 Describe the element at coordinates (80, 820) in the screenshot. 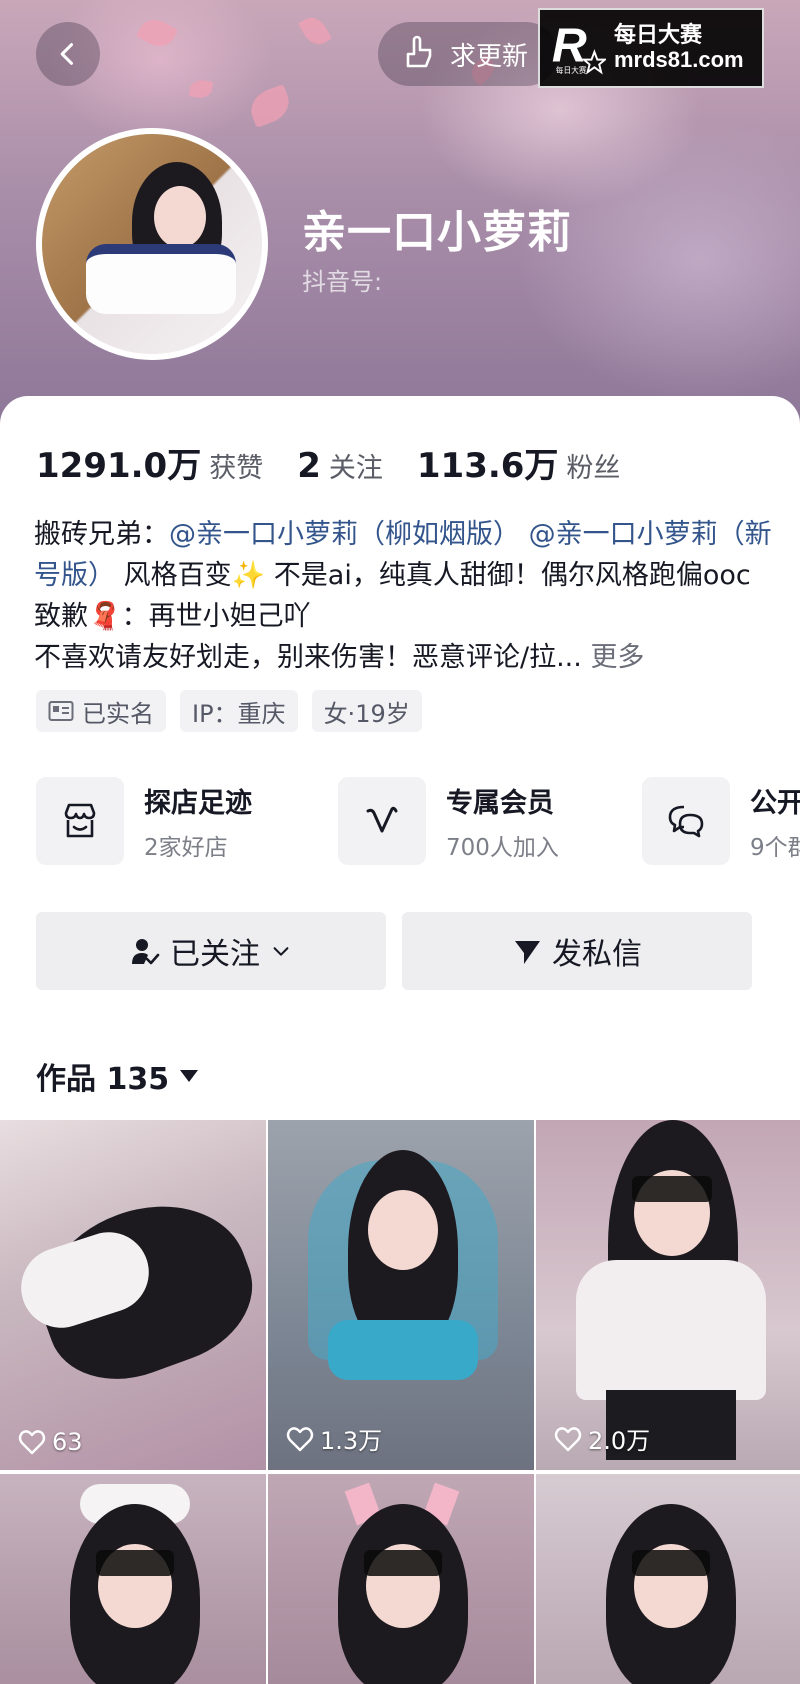

I see `store-icon` at that location.